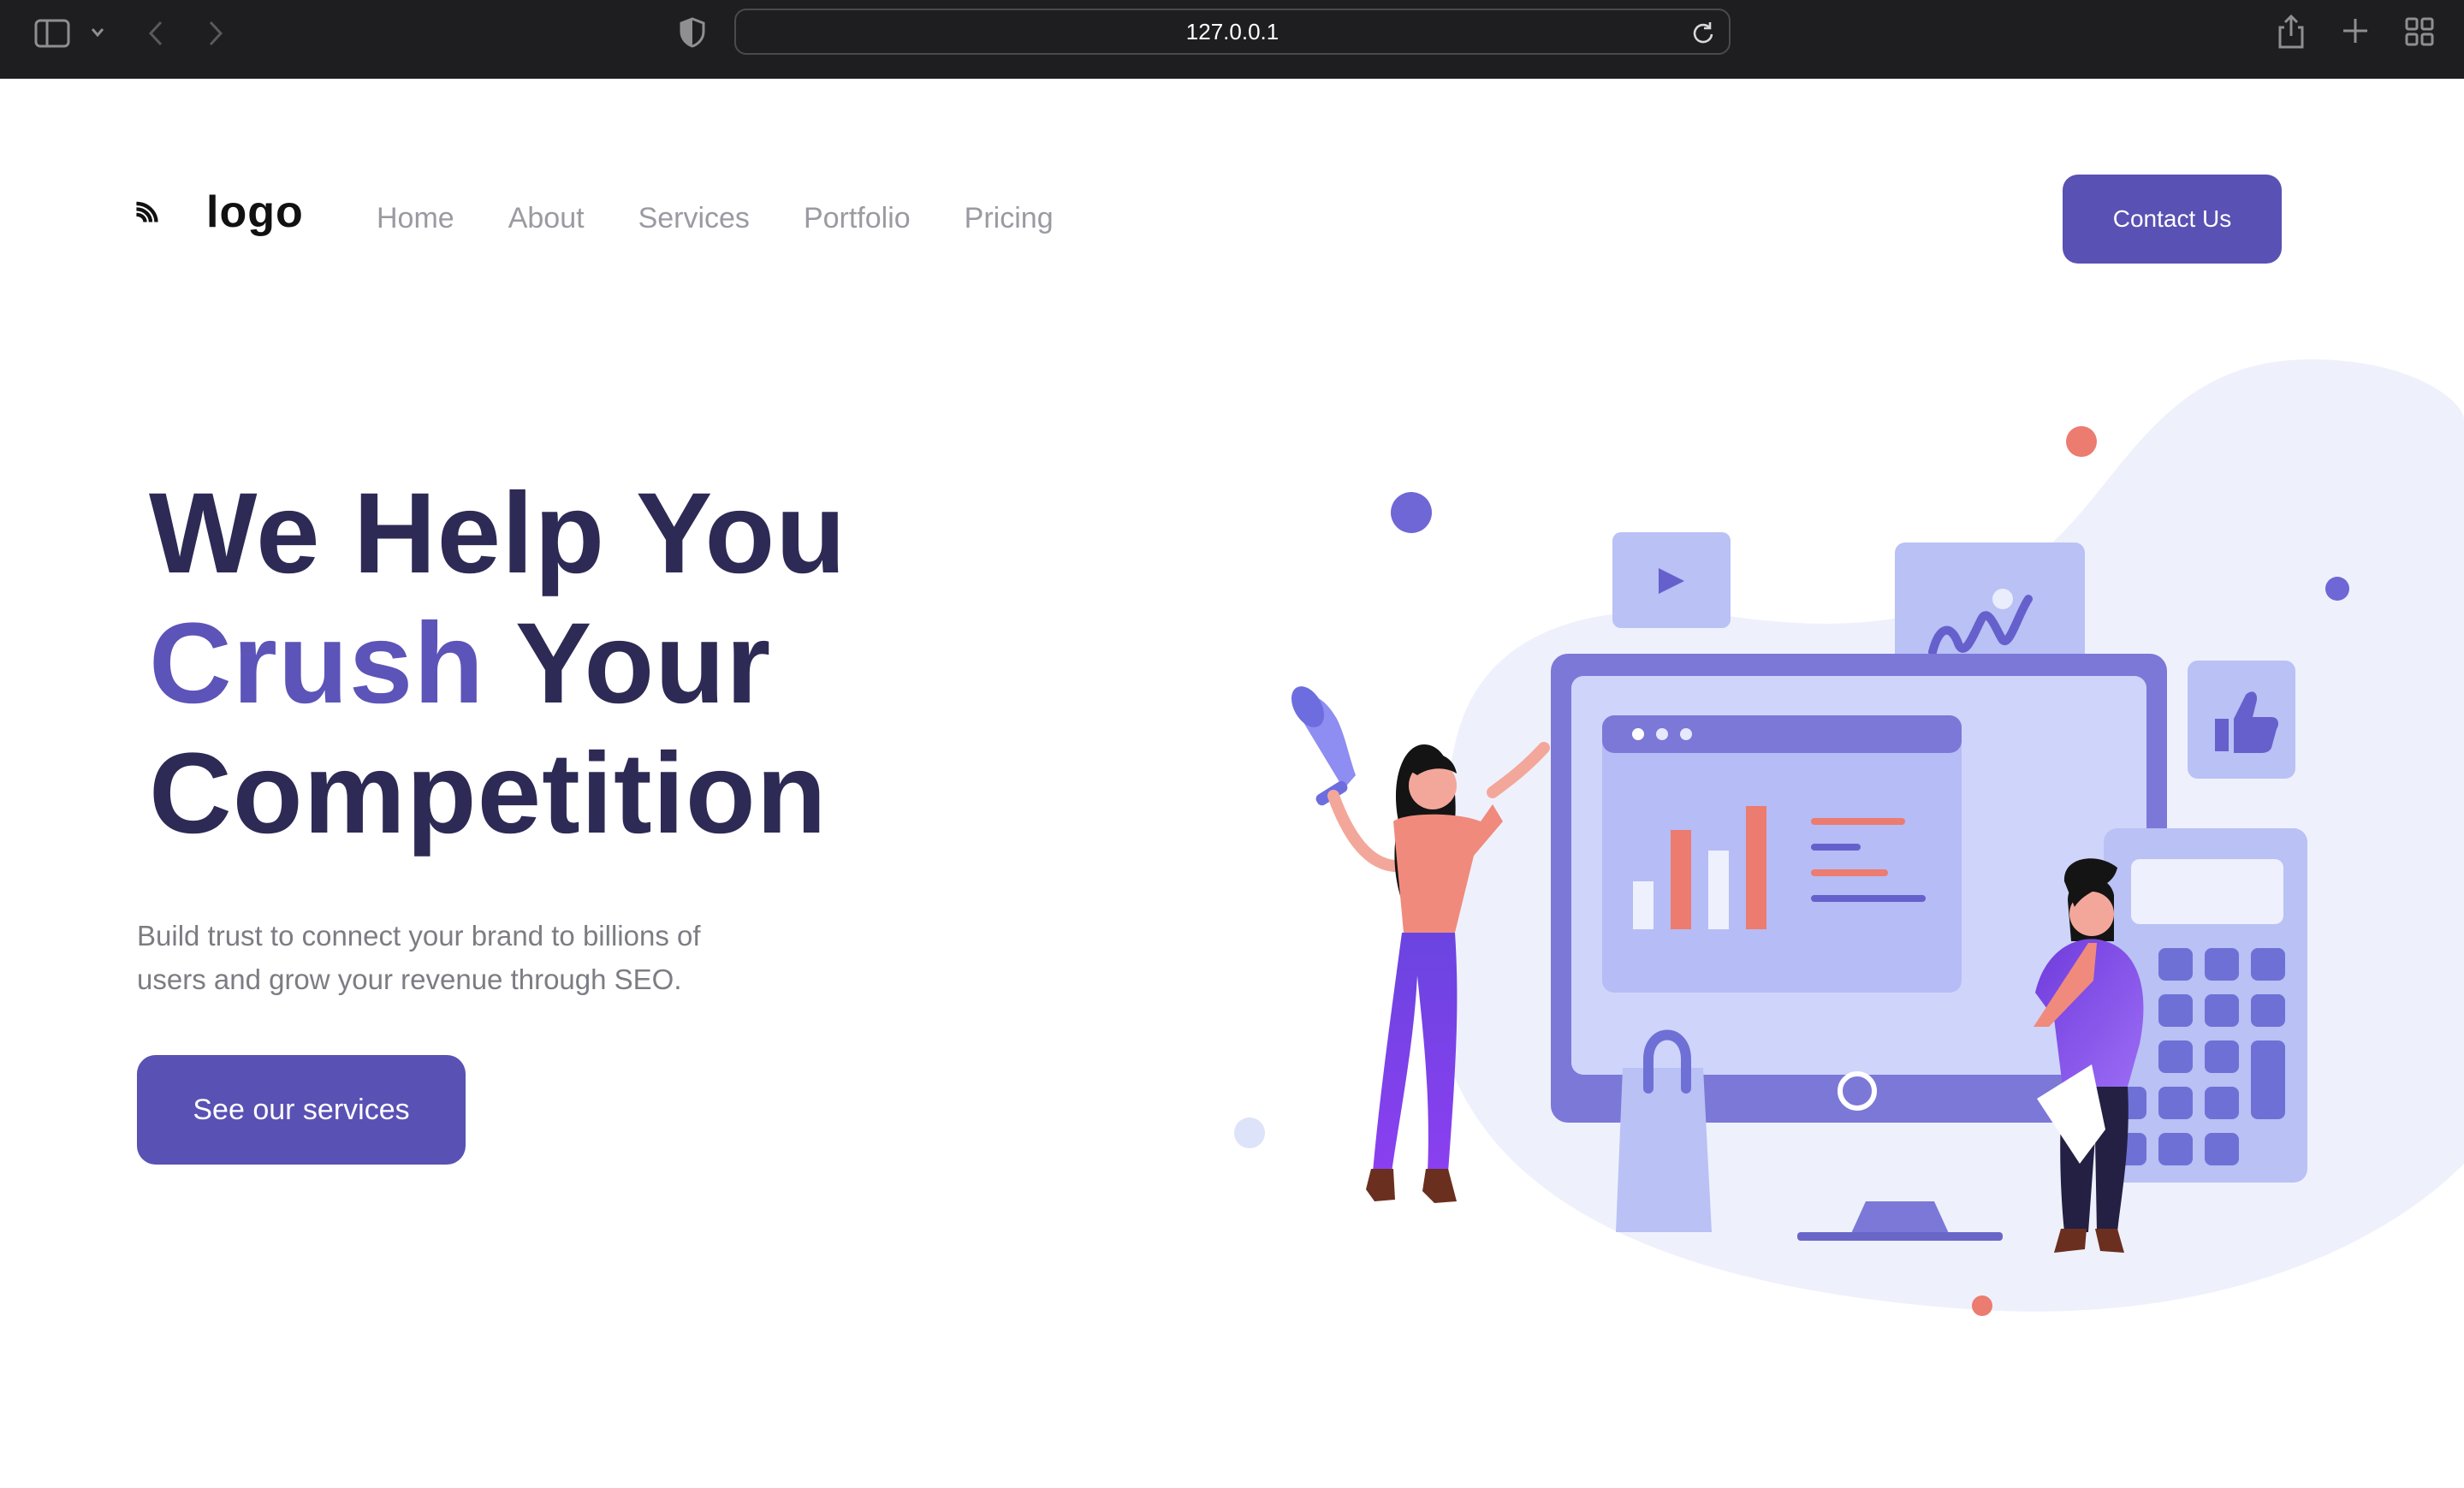  Describe the element at coordinates (488, 793) in the screenshot. I see `hero-title-line3: Competition` at that location.